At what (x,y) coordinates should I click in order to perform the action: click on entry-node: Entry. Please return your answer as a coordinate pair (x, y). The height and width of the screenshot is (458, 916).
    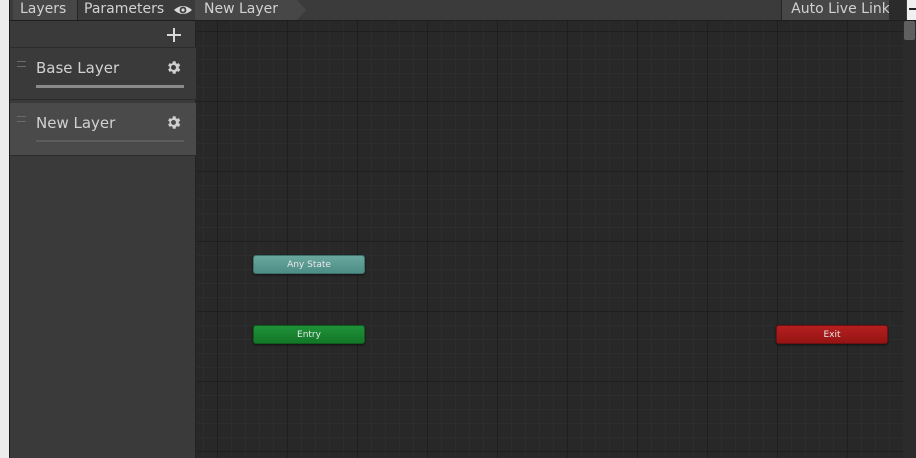
    Looking at the image, I should click on (309, 334).